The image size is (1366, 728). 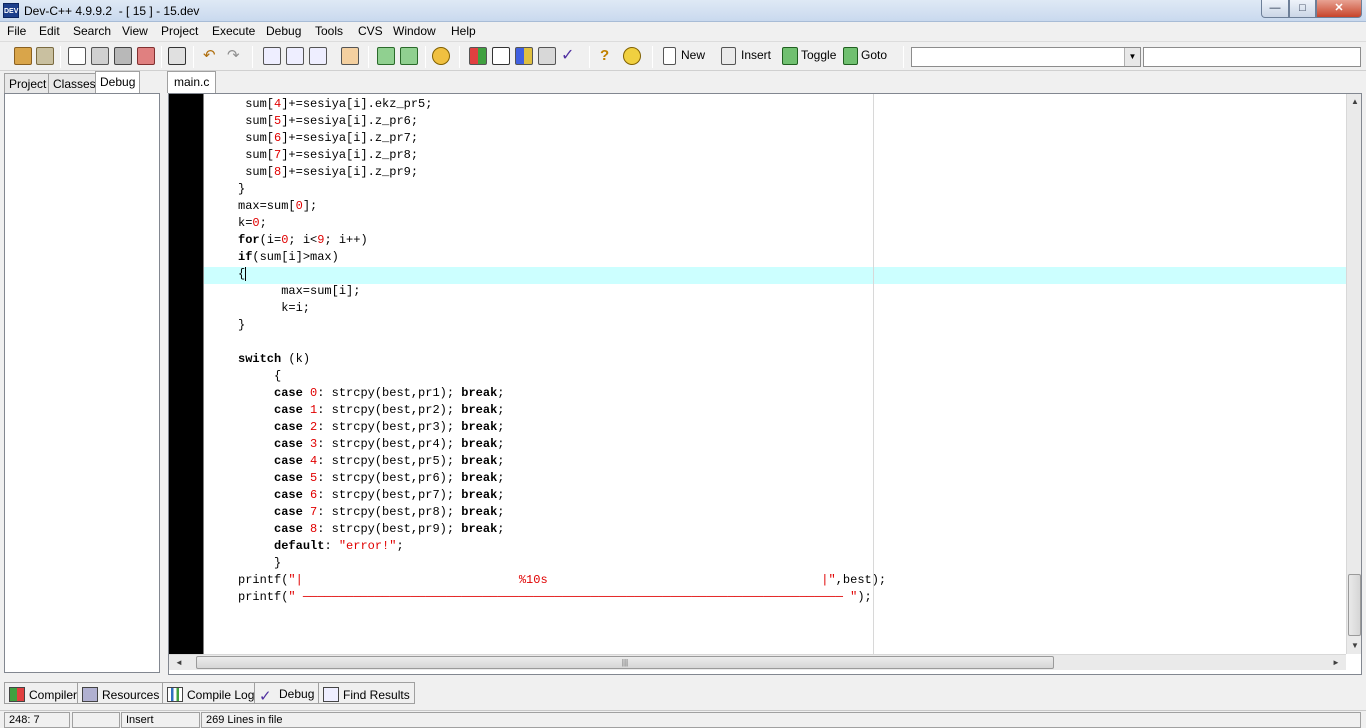 What do you see at coordinates (1354, 605) in the screenshot?
I see `vertical-scroll-thumb` at bounding box center [1354, 605].